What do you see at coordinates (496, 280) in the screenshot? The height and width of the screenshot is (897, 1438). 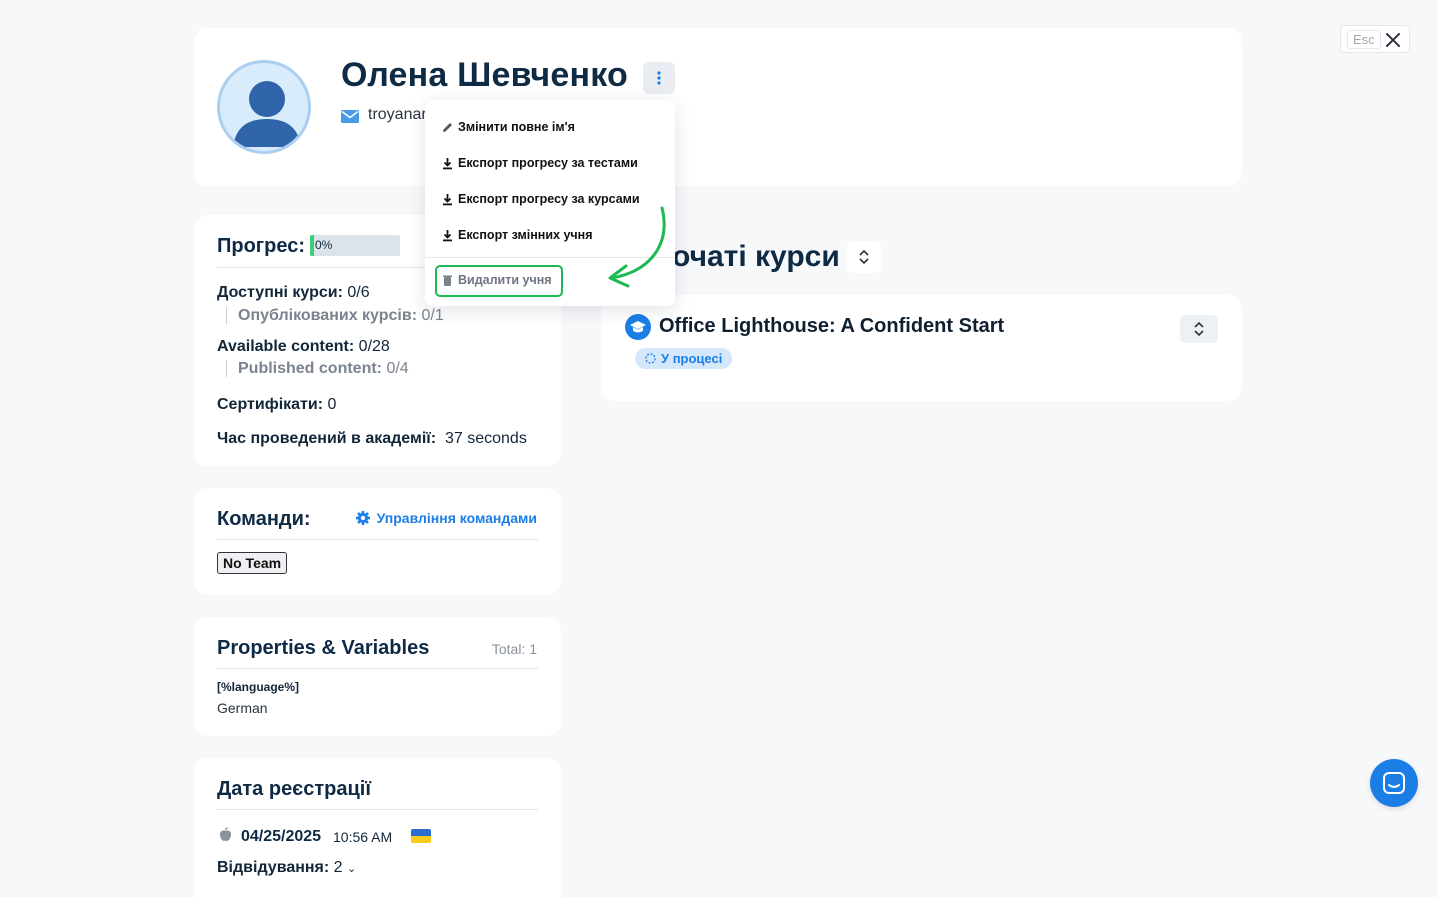 I see `menu-item-delete-student: Видалити учня` at bounding box center [496, 280].